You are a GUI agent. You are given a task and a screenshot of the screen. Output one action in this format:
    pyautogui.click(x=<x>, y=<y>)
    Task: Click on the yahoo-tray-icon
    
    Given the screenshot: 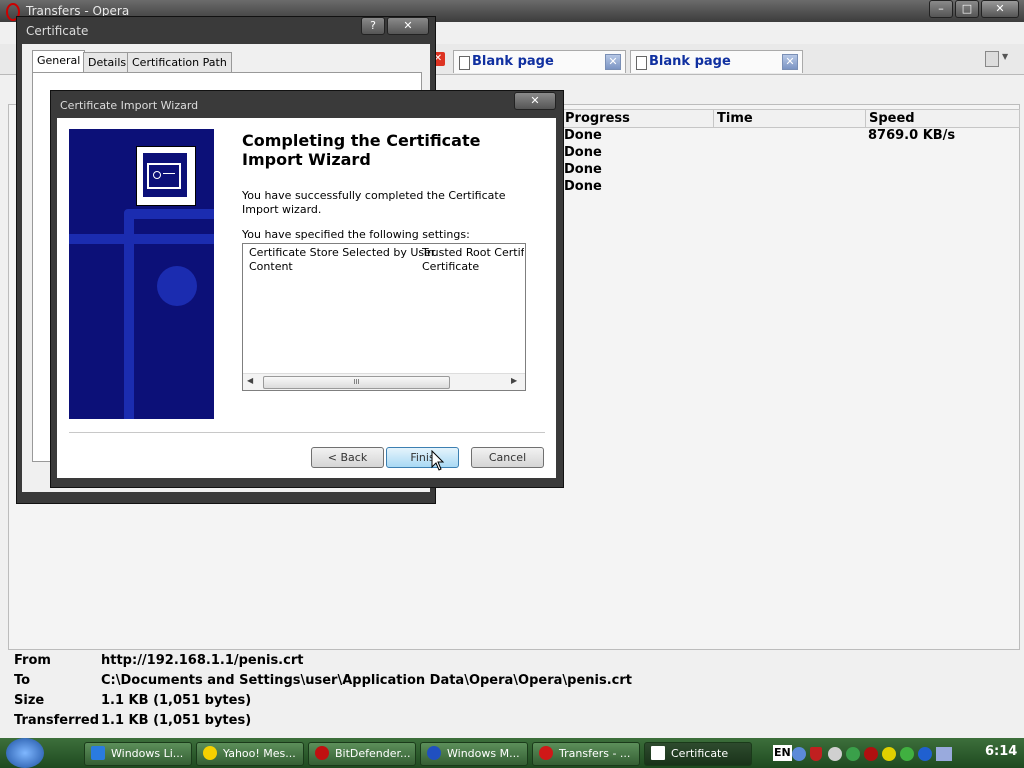 What is the action you would take?
    pyautogui.click(x=889, y=754)
    